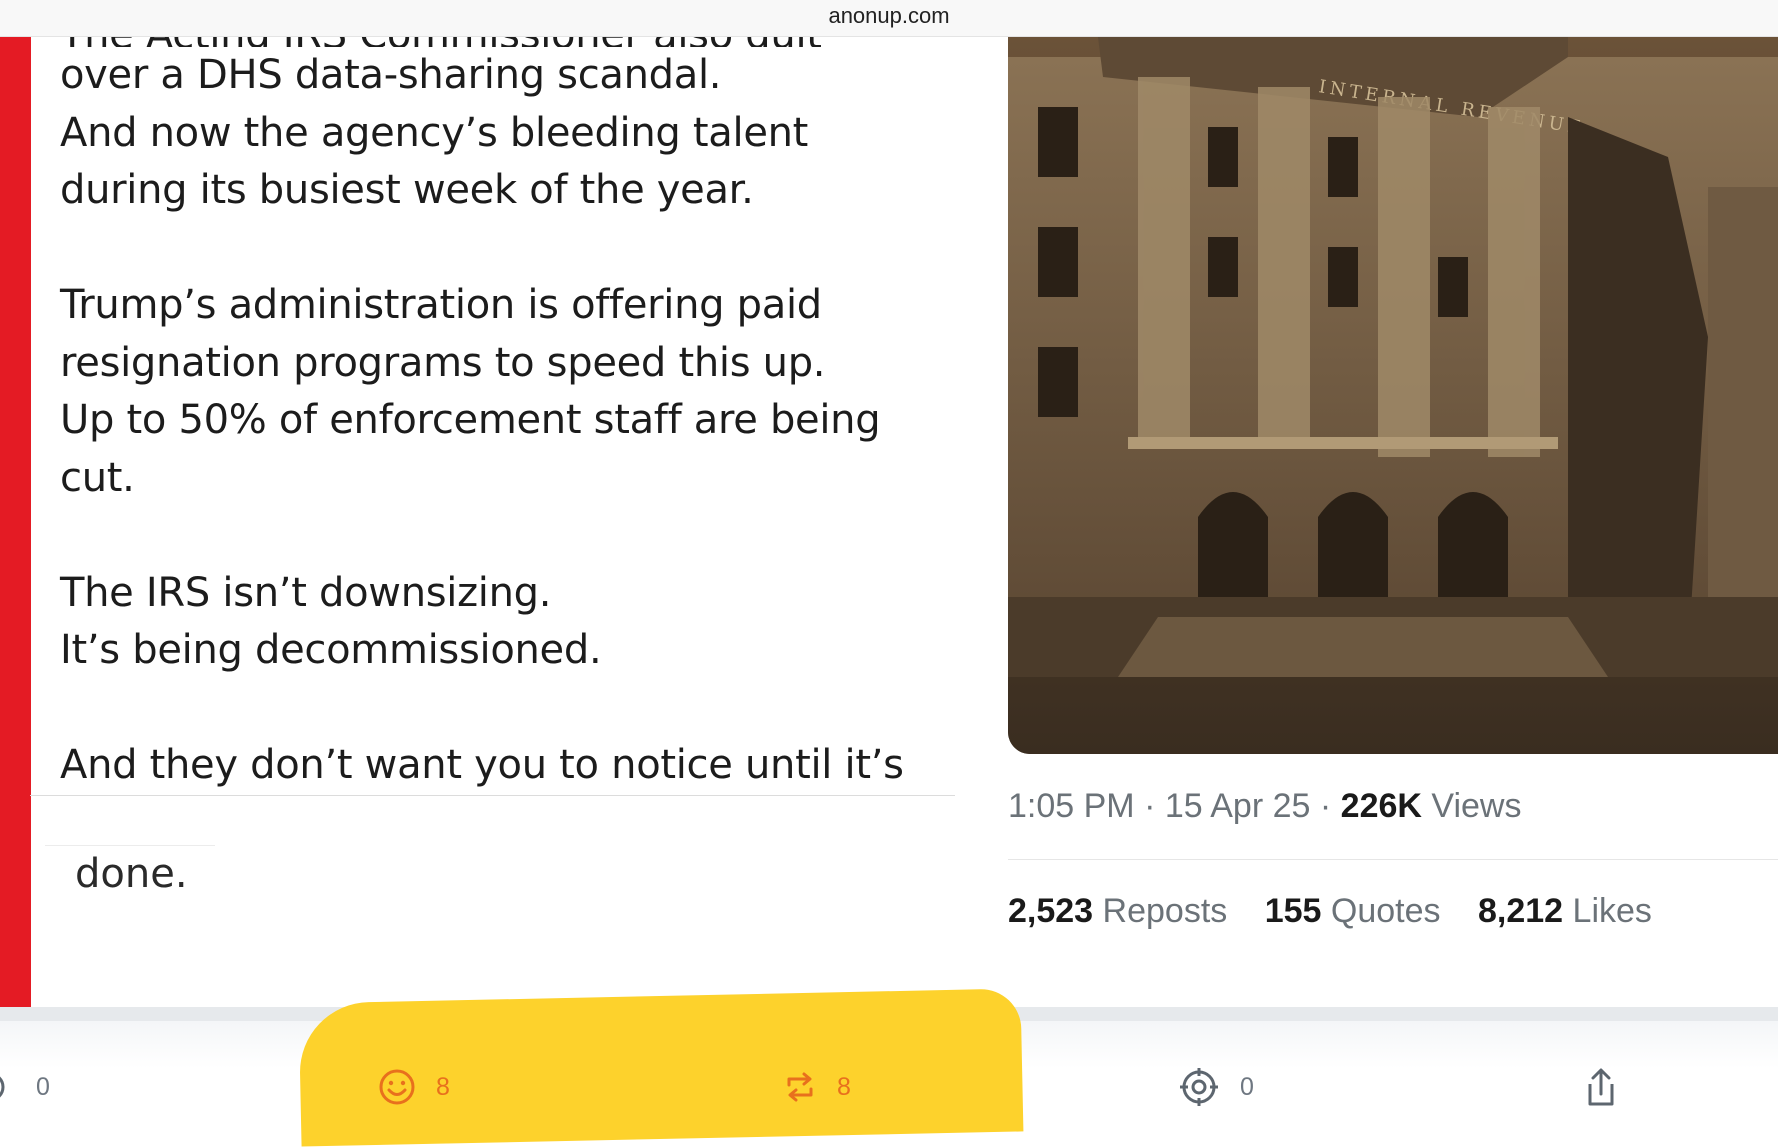 This screenshot has width=1778, height=1147. I want to click on post-text-line: Up to 50% of enforcement staff are being, so click(470, 420).